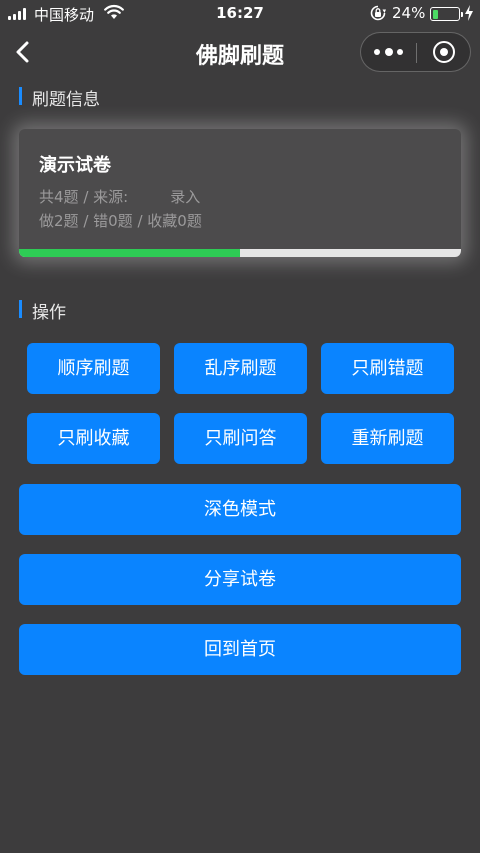 This screenshot has height=853, width=480. I want to click on battery-percent: 24%, so click(409, 13).